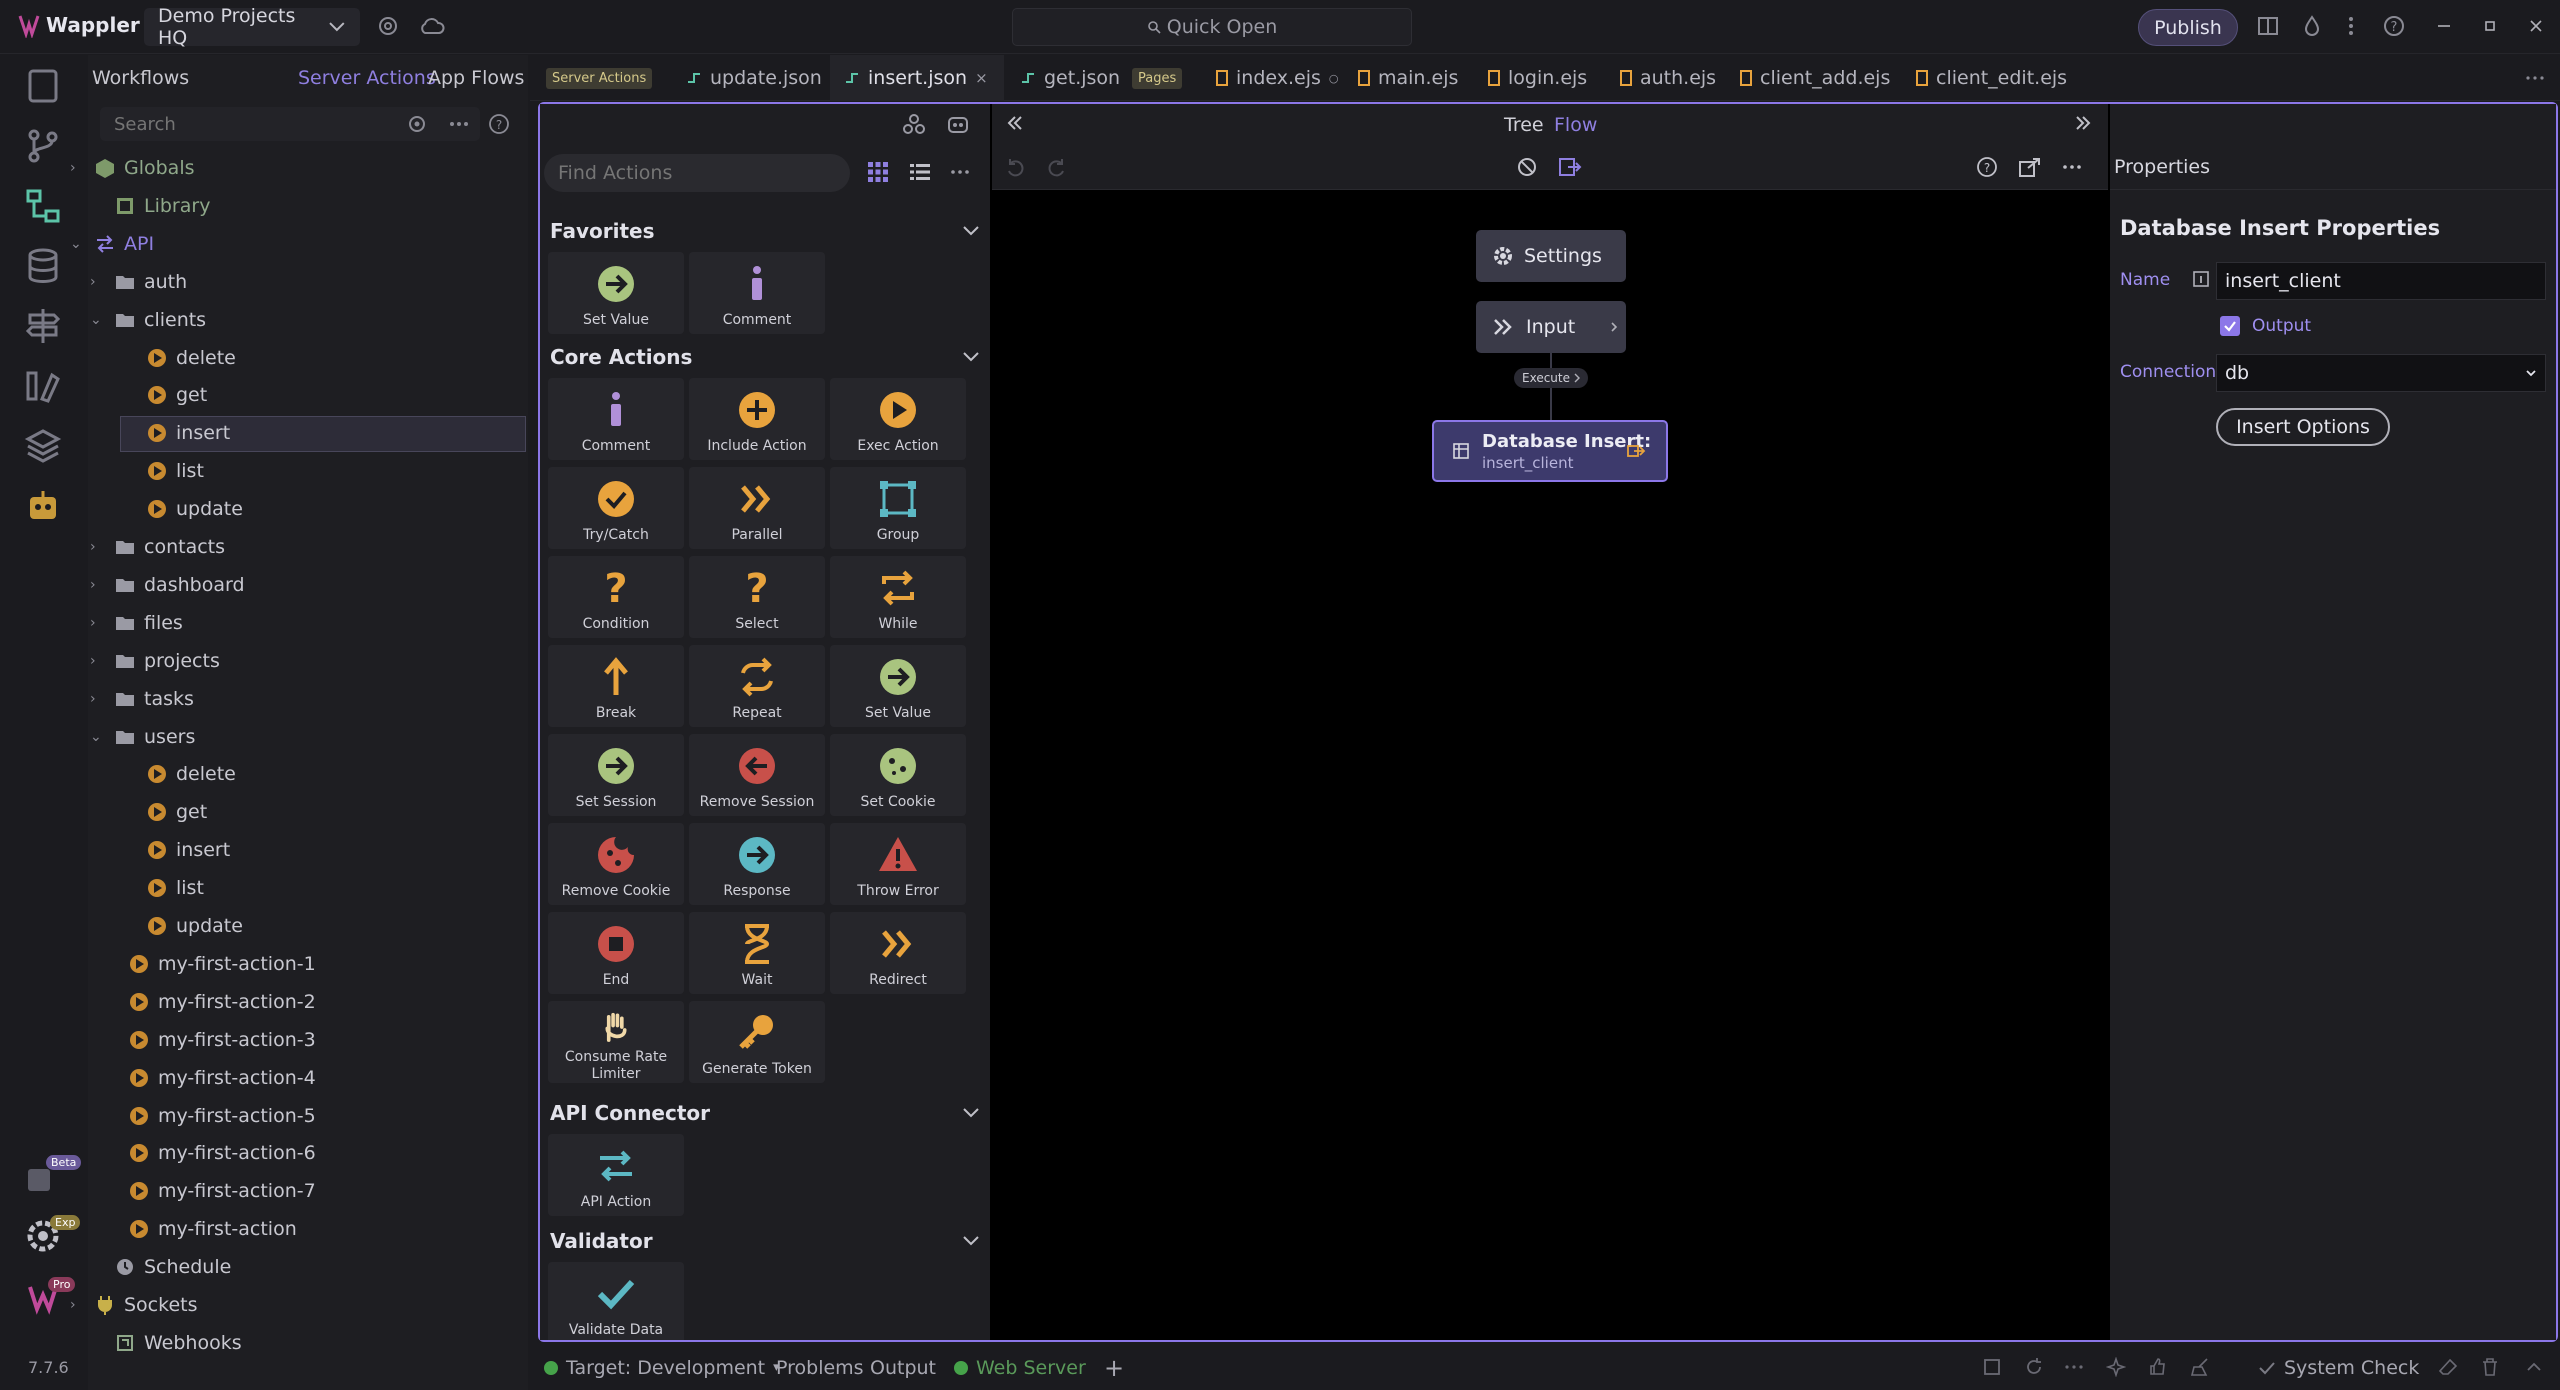 The width and height of the screenshot is (2560, 1390). I want to click on action-tile: Try/Catch, so click(616, 508).